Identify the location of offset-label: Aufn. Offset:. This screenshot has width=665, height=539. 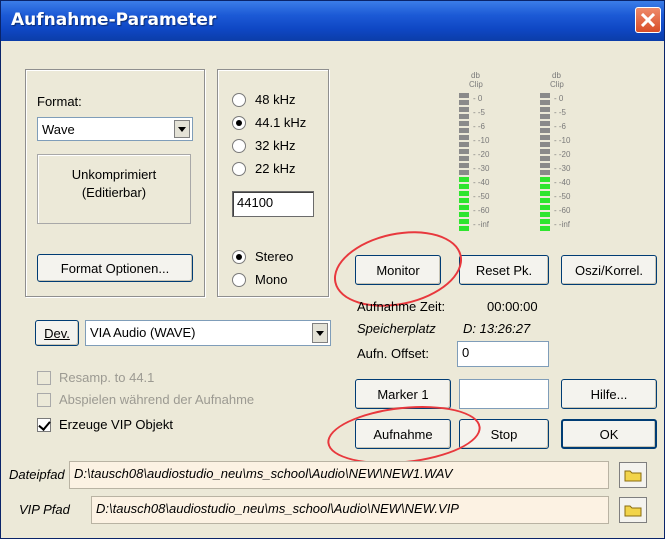
(393, 353).